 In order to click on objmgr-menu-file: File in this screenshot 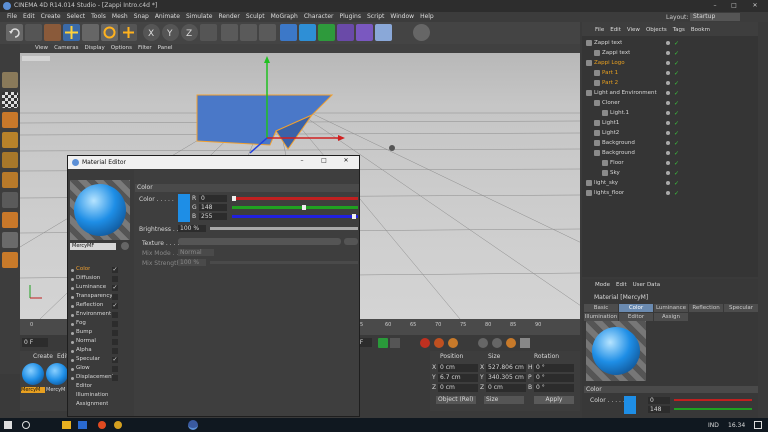, I will do `click(599, 30)`.